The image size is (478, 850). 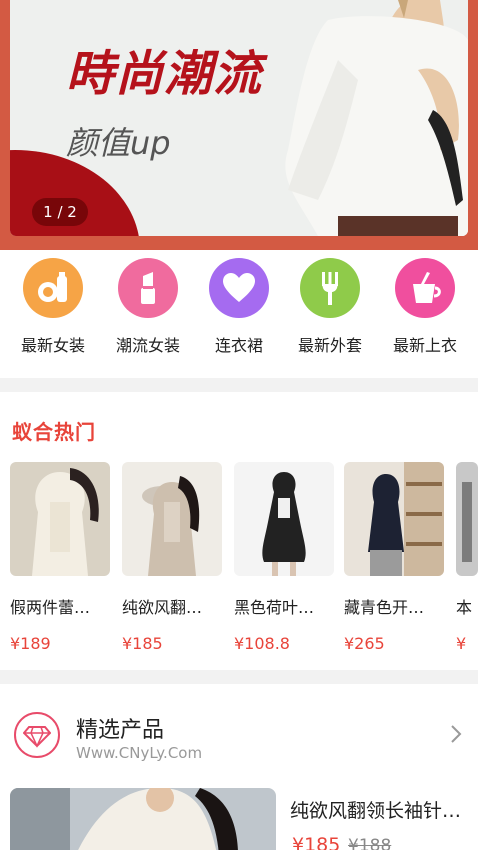 I want to click on category-item-coat: 最新外套, so click(x=330, y=307).